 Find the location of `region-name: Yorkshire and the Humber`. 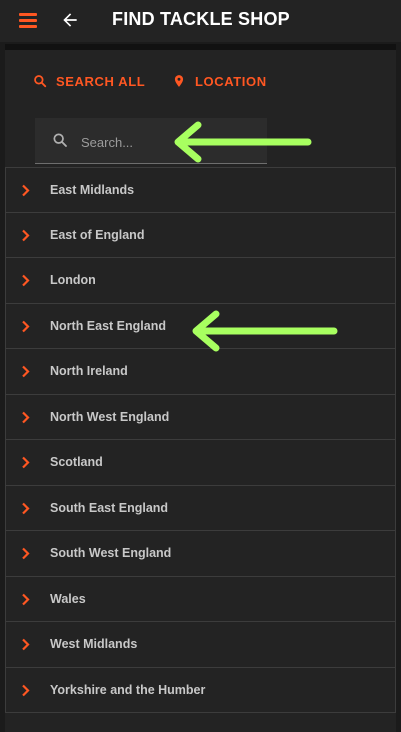

region-name: Yorkshire and the Humber is located at coordinates (128, 689).